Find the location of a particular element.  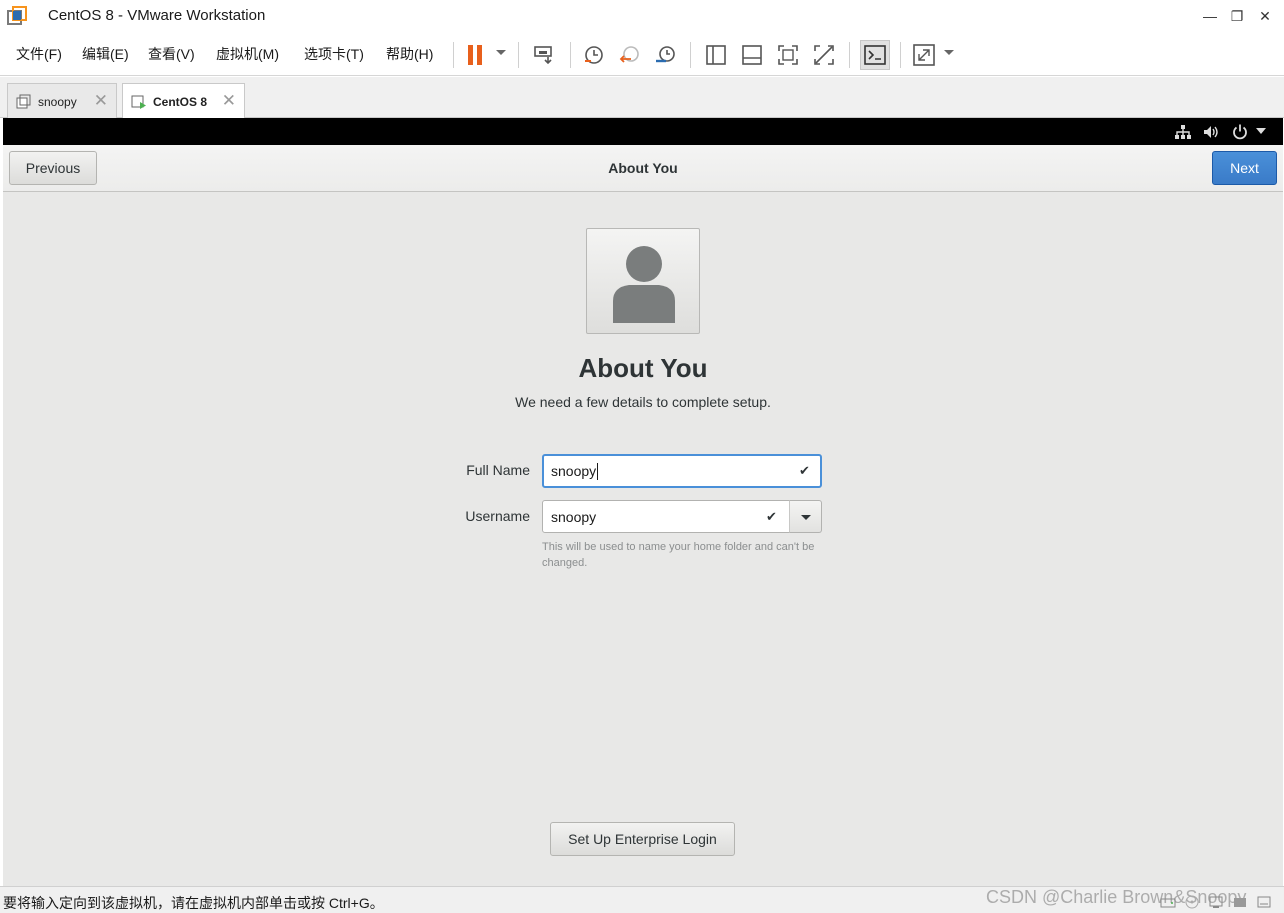

avatar-button is located at coordinates (643, 281).